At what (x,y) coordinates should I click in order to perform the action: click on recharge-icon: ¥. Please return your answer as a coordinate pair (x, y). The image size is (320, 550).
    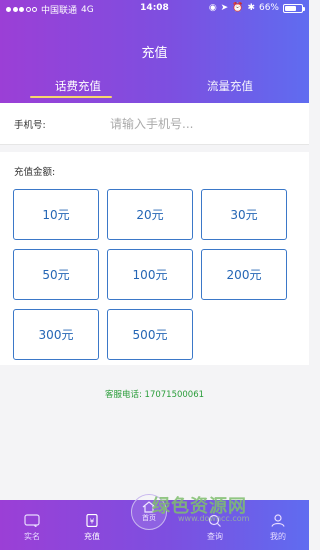
    Looking at the image, I should click on (92, 520).